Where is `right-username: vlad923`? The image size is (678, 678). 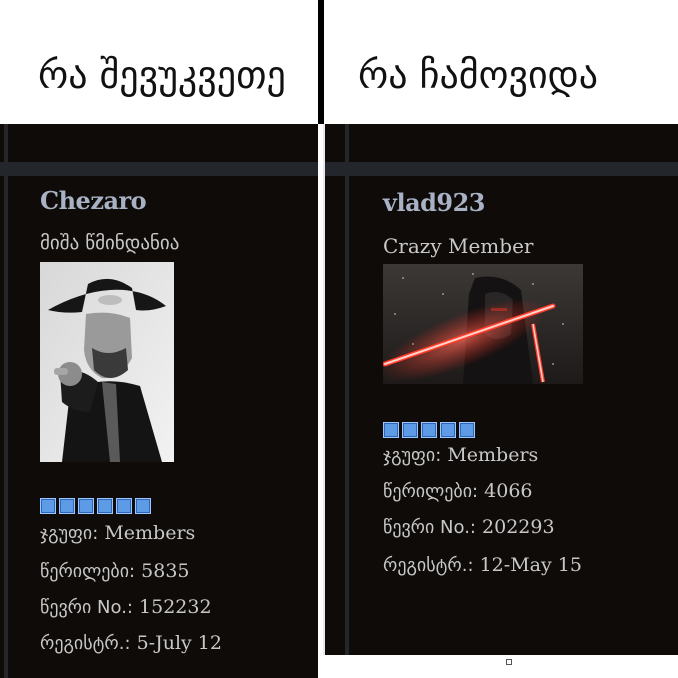 right-username: vlad923 is located at coordinates (434, 202).